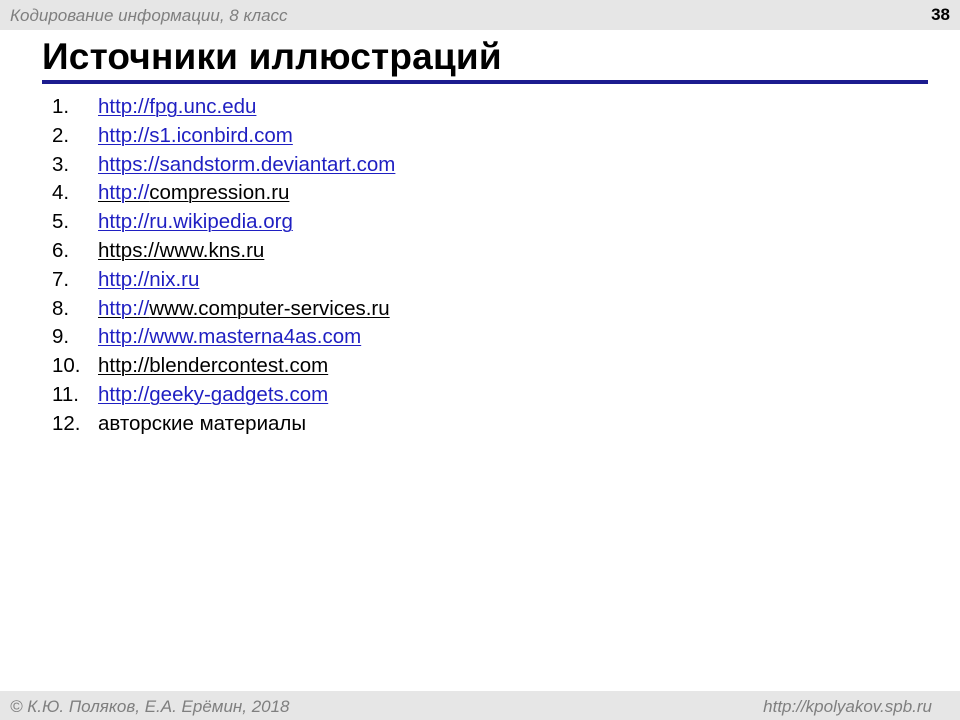  I want to click on course-name: Кодирование информации, 8 класс, so click(149, 15).